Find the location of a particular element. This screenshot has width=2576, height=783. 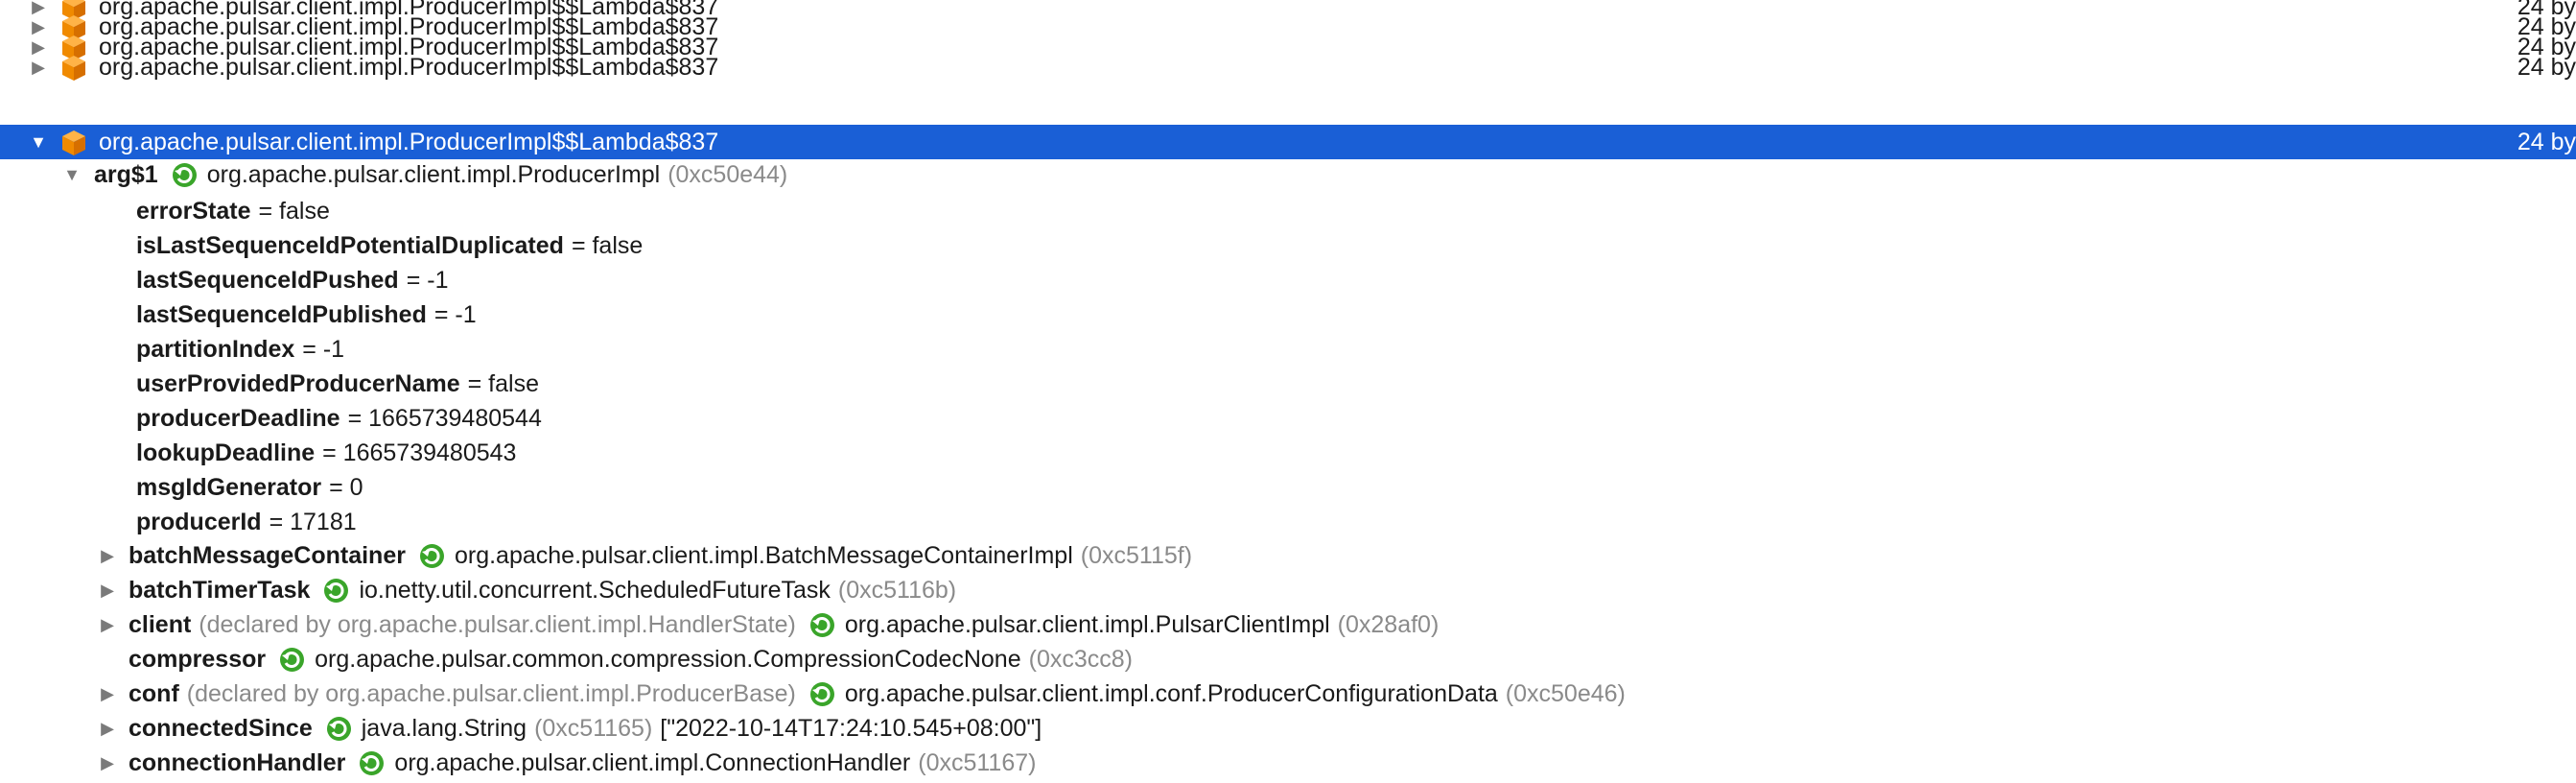

object-id: (0xc50e44) is located at coordinates (727, 174).